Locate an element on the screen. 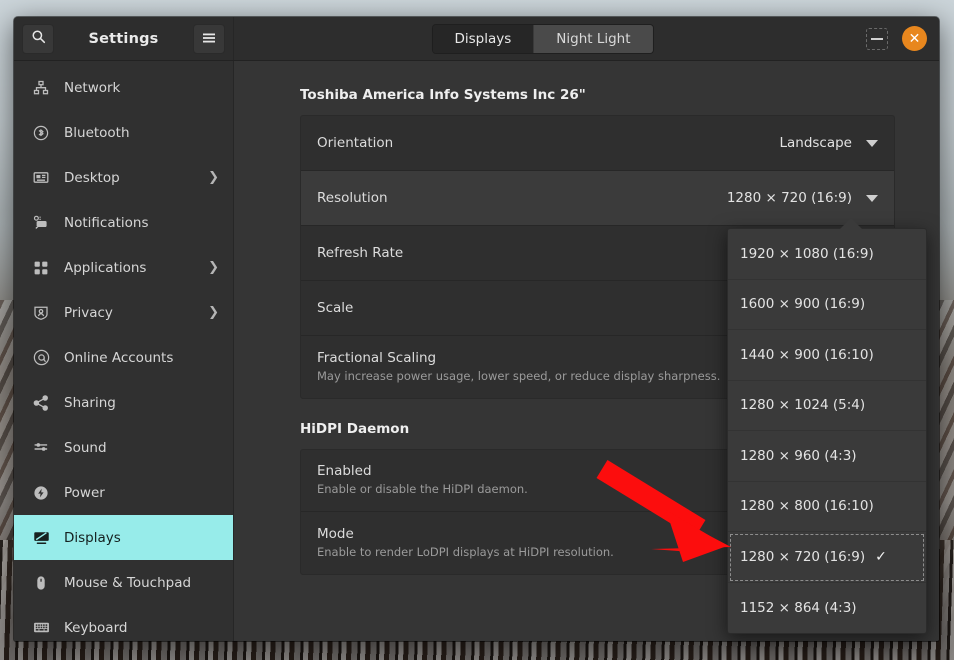 Image resolution: width=954 pixels, height=660 pixels. resolution-value: 1280 × 720 (16:9) is located at coordinates (802, 198).